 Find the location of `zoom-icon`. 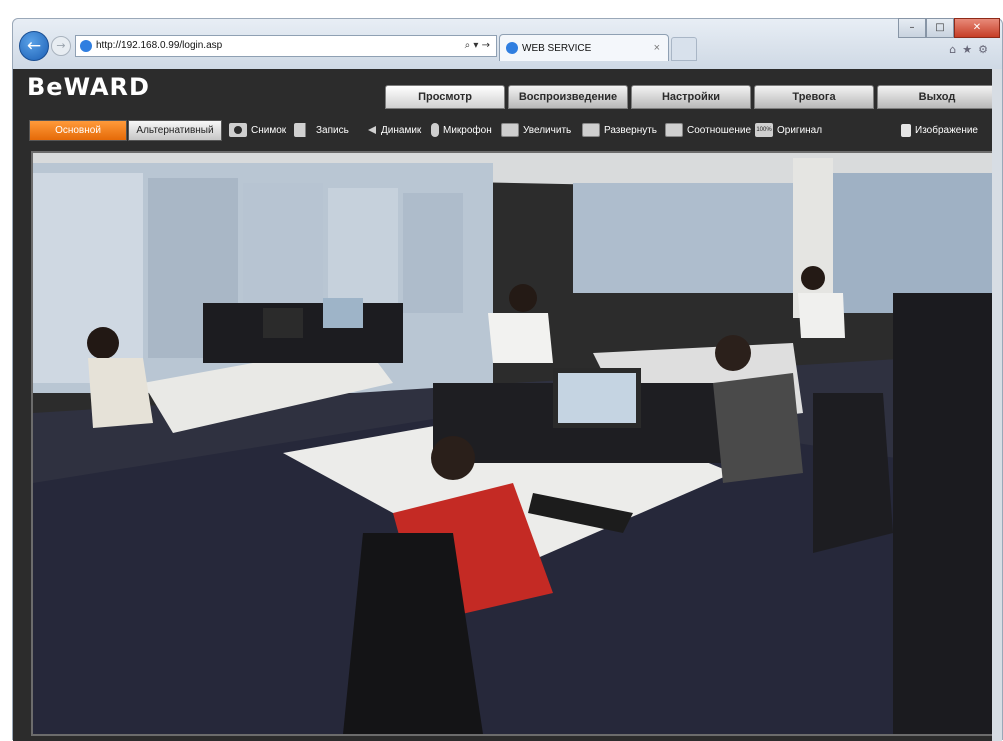

zoom-icon is located at coordinates (510, 130).